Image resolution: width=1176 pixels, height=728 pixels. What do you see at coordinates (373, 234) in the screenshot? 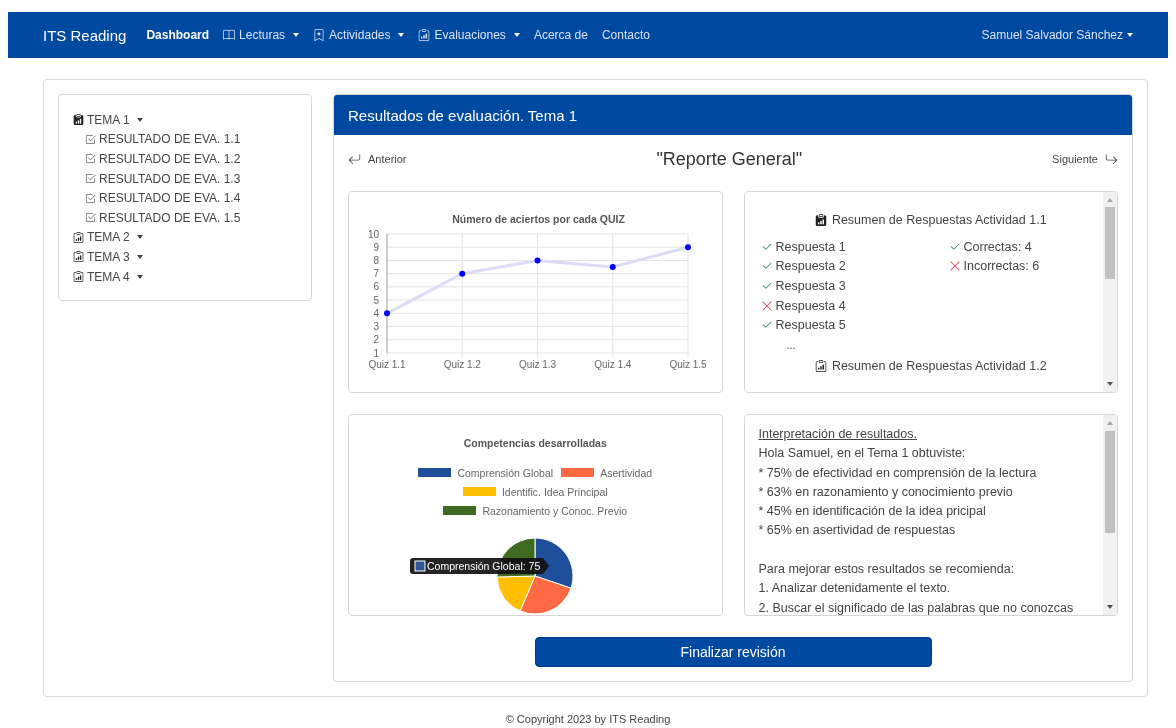
I see `axis-tick: 10` at bounding box center [373, 234].